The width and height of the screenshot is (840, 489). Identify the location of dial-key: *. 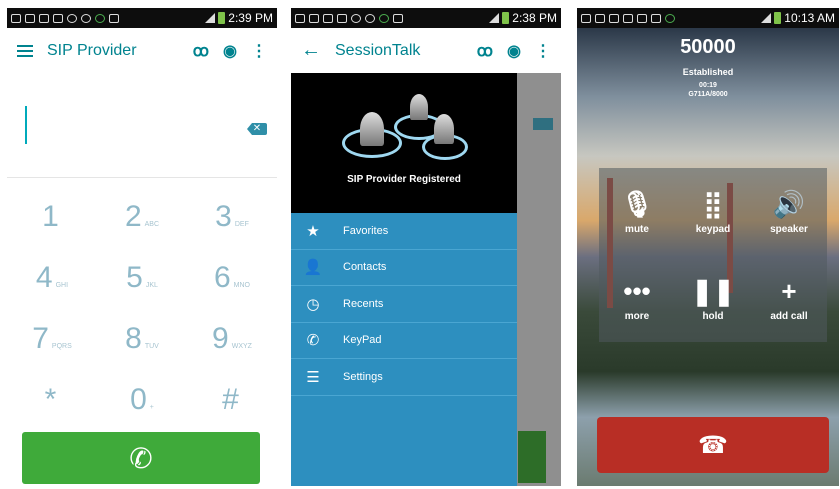
(52, 400).